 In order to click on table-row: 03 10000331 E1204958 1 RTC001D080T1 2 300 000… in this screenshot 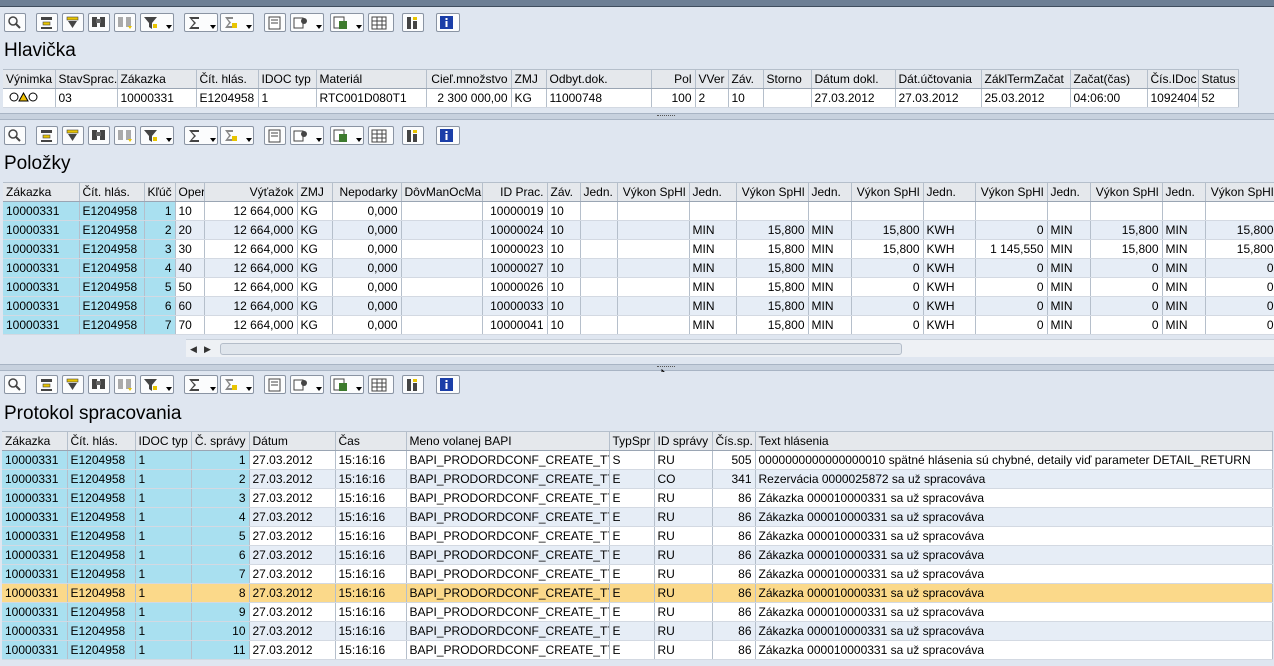, I will do `click(621, 98)`.